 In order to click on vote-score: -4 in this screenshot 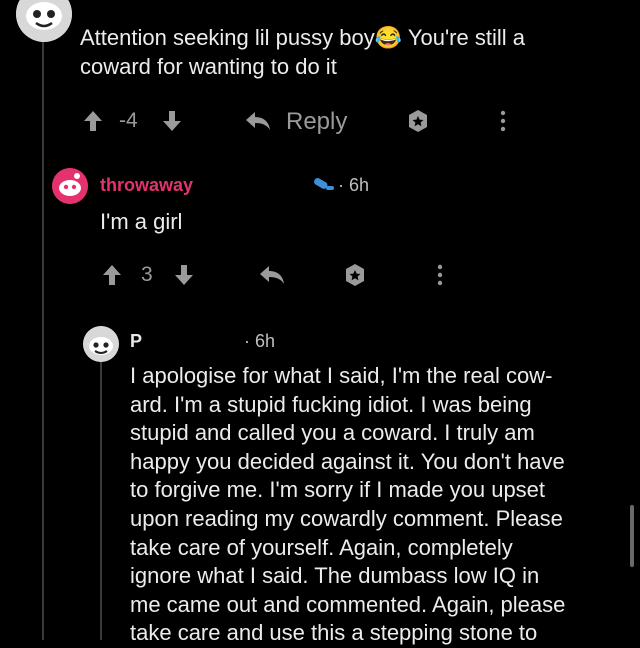, I will do `click(128, 120)`.